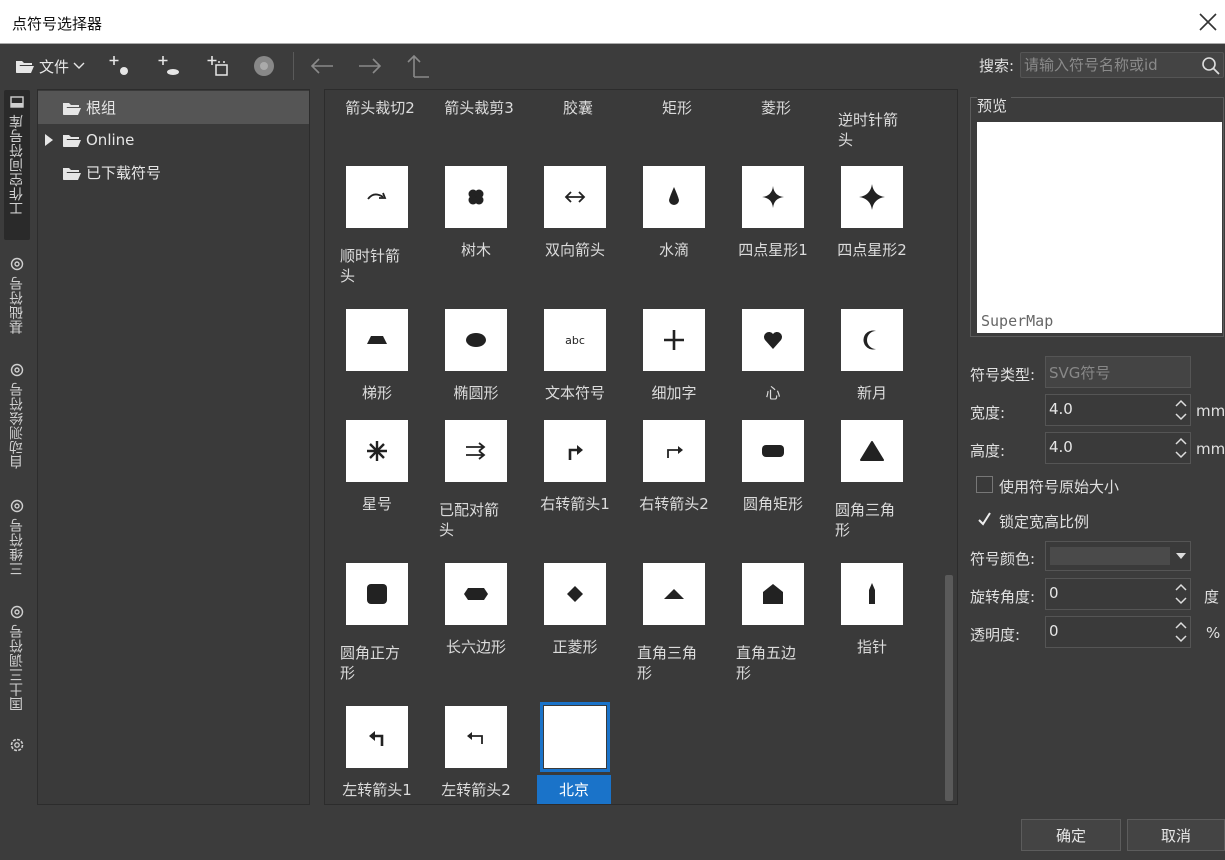  I want to click on symbol-item: 星号, so click(374, 485).